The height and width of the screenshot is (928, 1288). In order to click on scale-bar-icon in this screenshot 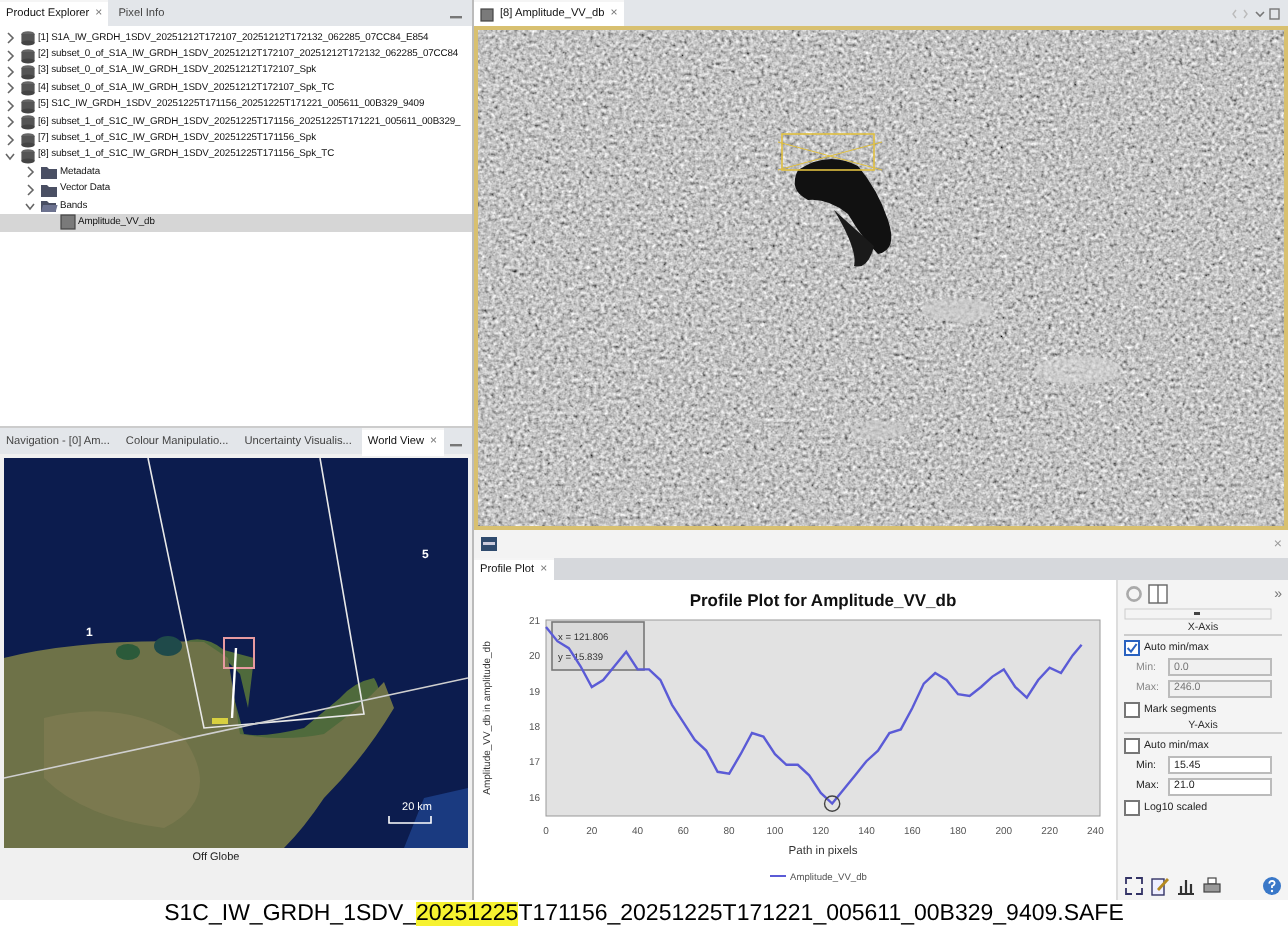, I will do `click(410, 820)`.